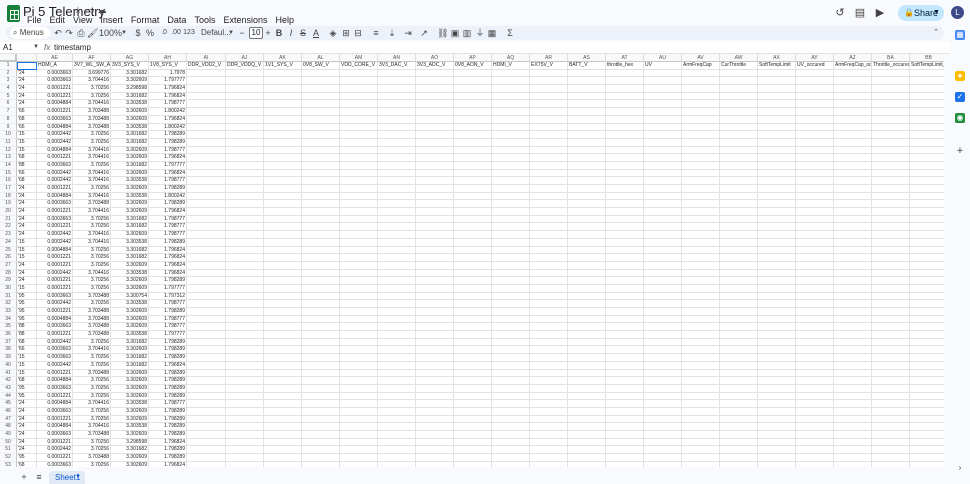 This screenshot has height=484, width=970. Describe the element at coordinates (55, 404) in the screenshot. I see `cell: 0.0004884` at that location.